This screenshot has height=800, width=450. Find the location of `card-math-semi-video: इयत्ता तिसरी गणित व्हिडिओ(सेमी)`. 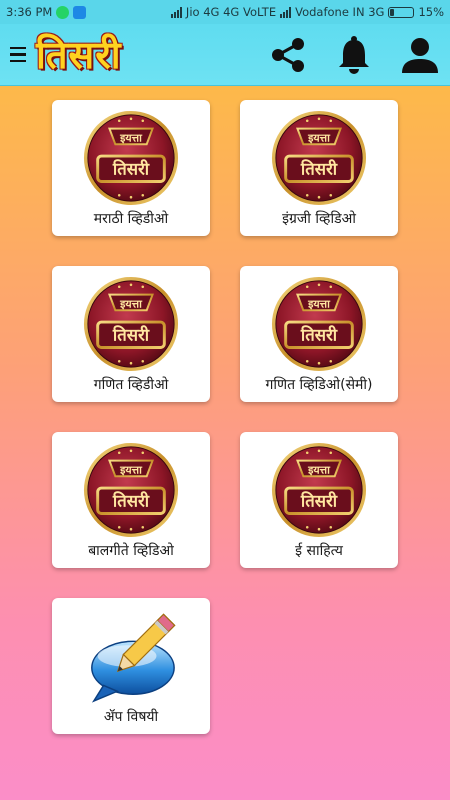

card-math-semi-video: इयत्ता तिसरी गणित व्हिडिओ(सेमी) is located at coordinates (319, 334).